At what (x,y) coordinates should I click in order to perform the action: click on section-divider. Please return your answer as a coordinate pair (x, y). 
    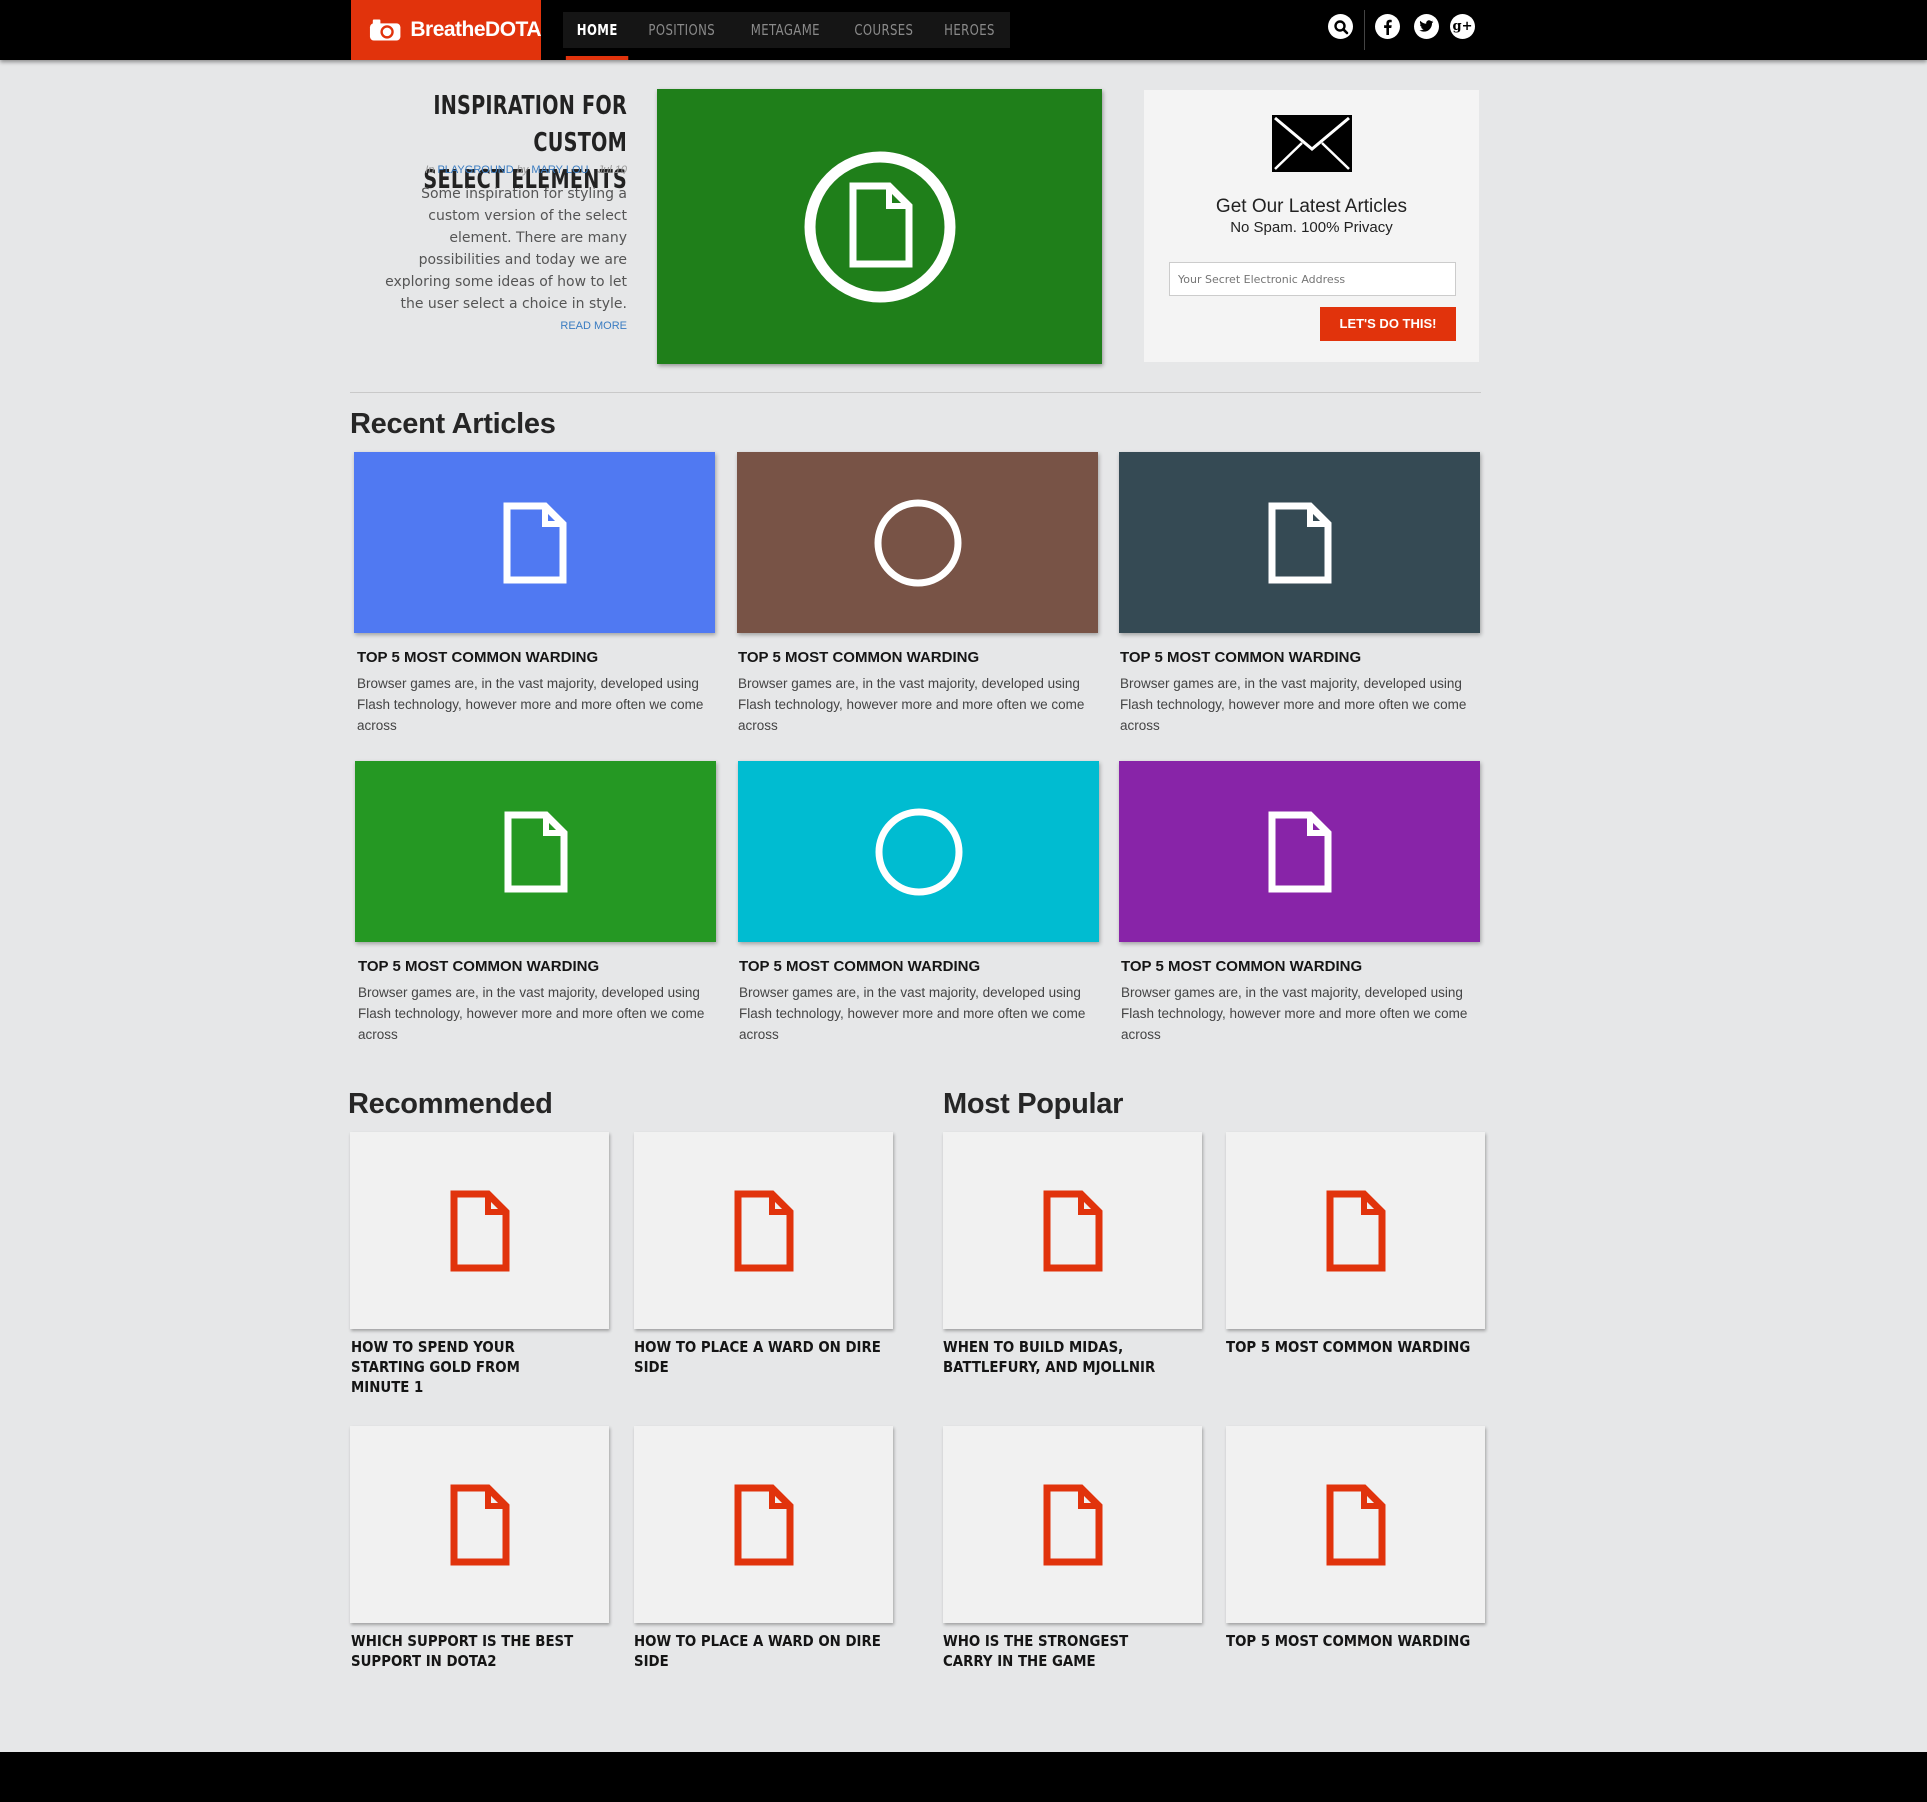
    Looking at the image, I should click on (915, 392).